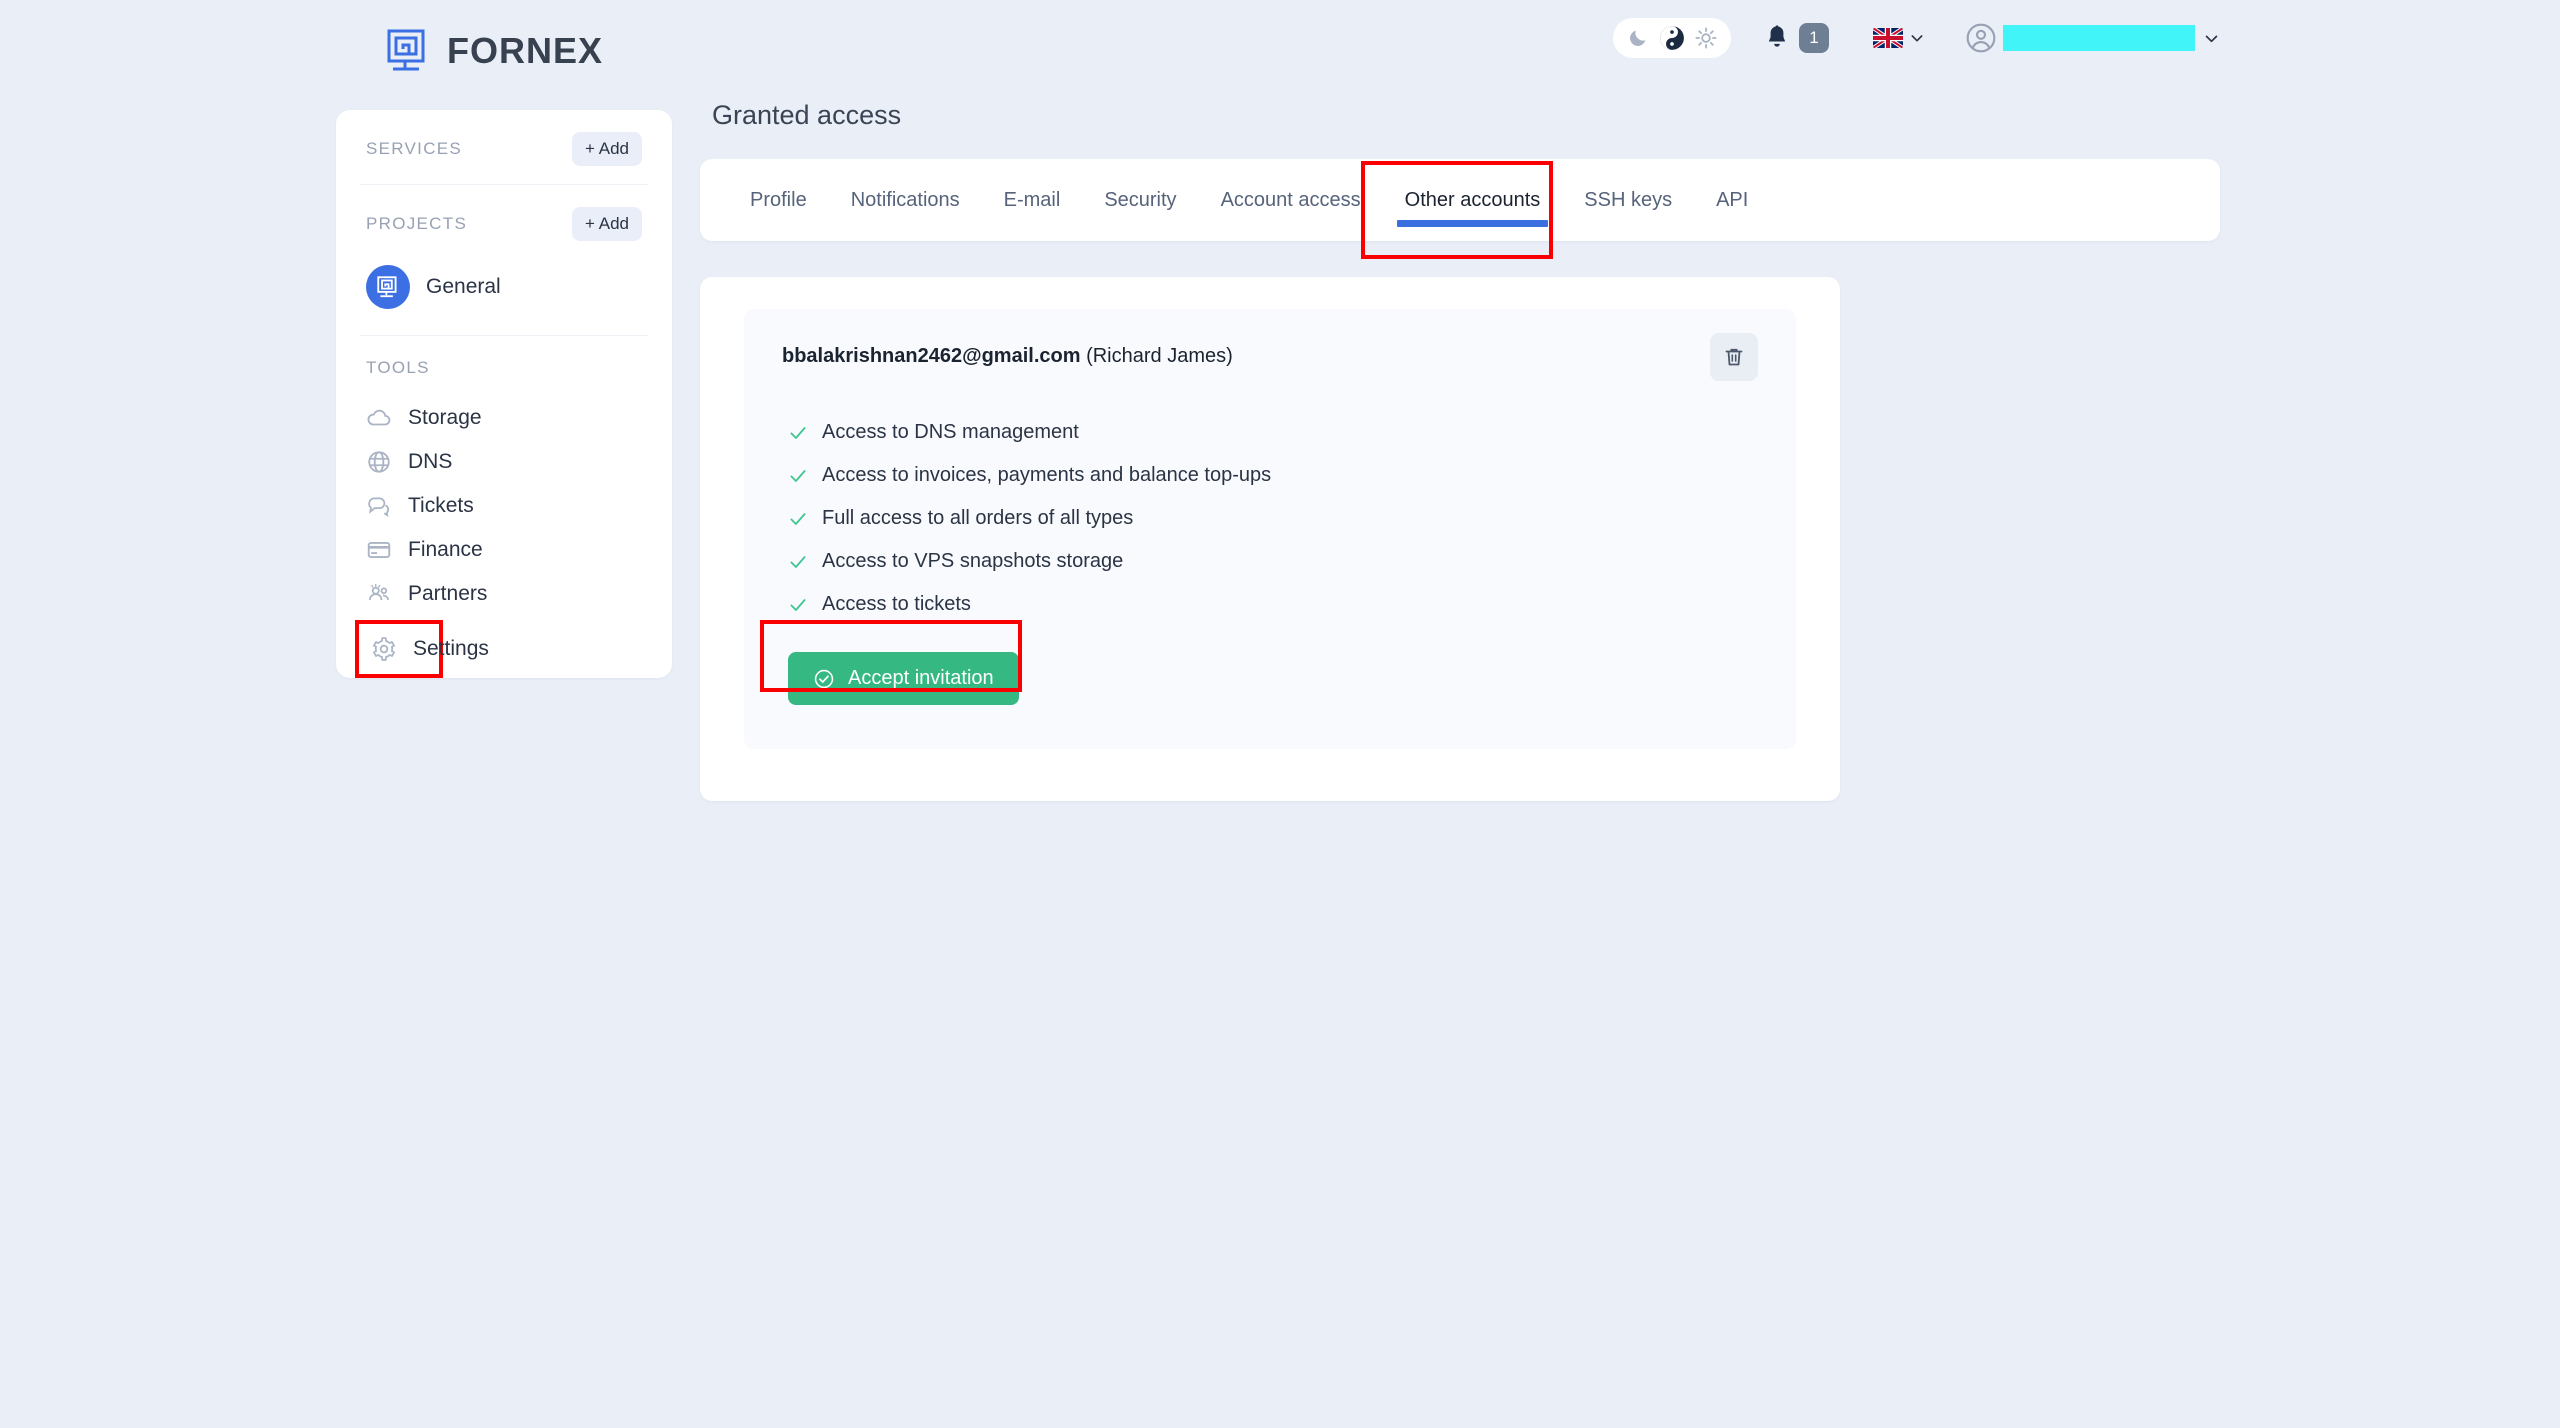  What do you see at coordinates (398, 367) in the screenshot?
I see `tools-title: TOOLS` at bounding box center [398, 367].